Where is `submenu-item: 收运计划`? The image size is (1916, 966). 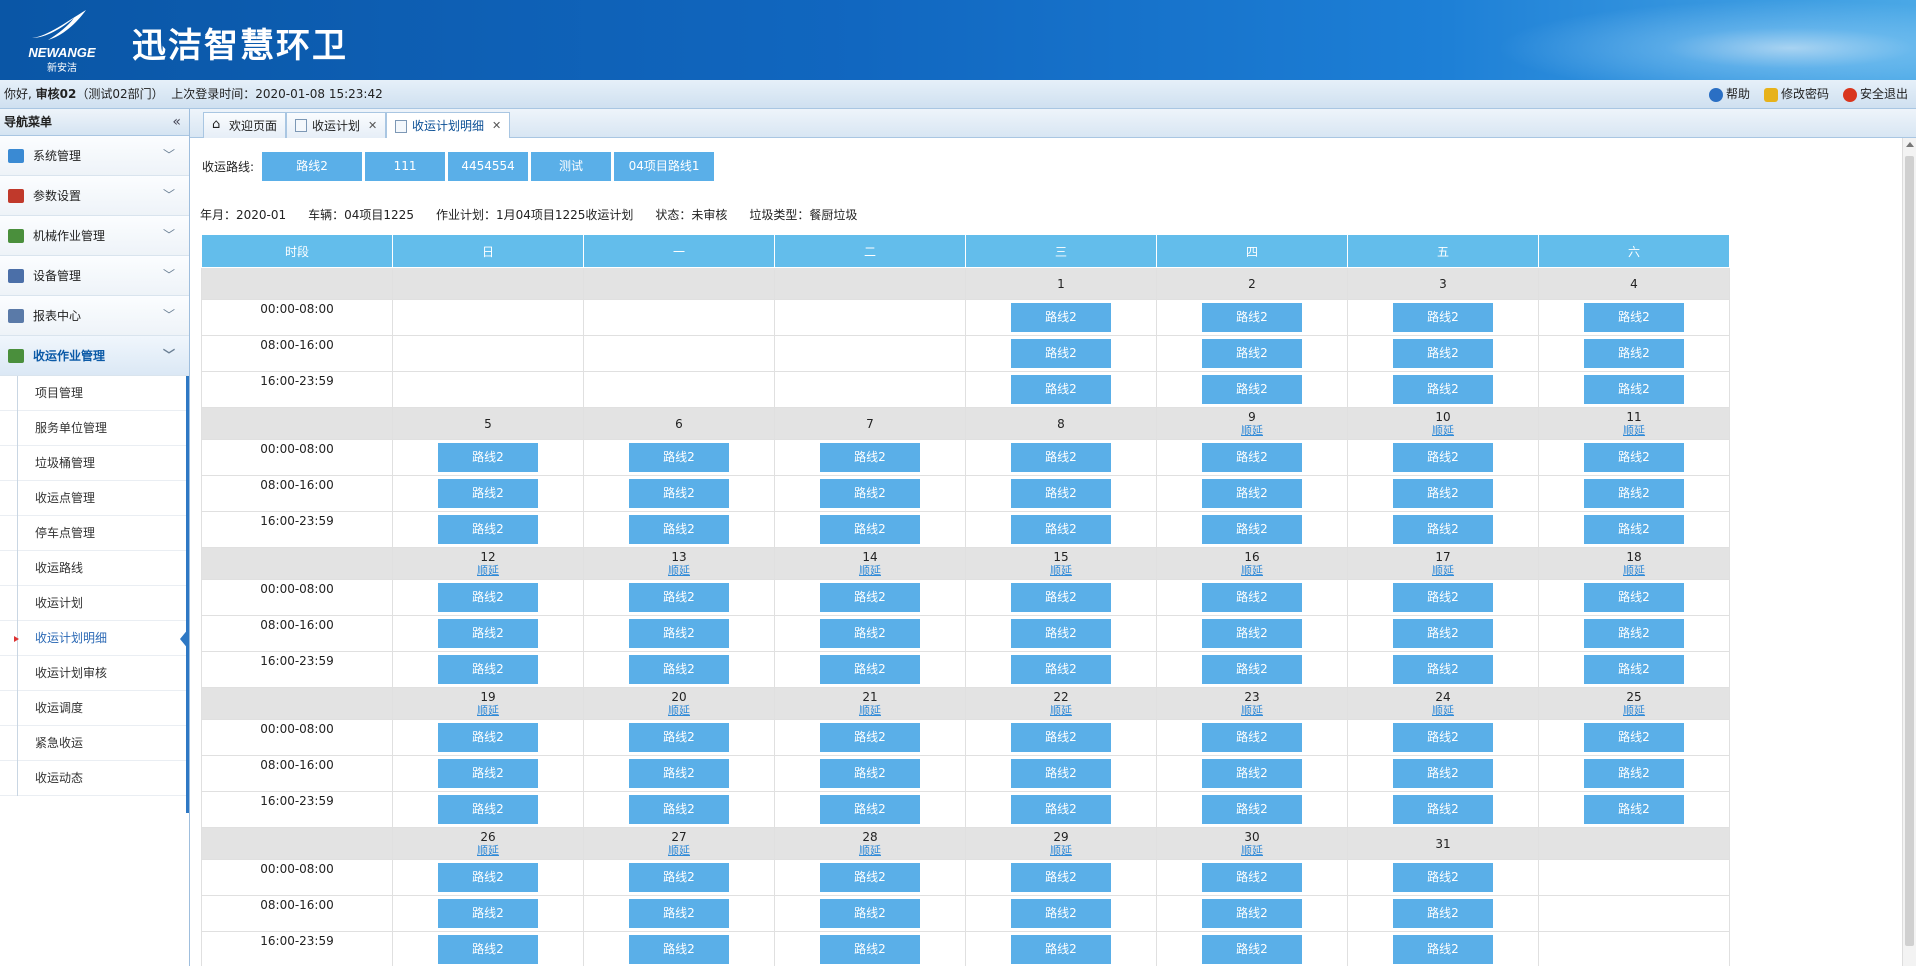
submenu-item: 收运计划 is located at coordinates (93, 603).